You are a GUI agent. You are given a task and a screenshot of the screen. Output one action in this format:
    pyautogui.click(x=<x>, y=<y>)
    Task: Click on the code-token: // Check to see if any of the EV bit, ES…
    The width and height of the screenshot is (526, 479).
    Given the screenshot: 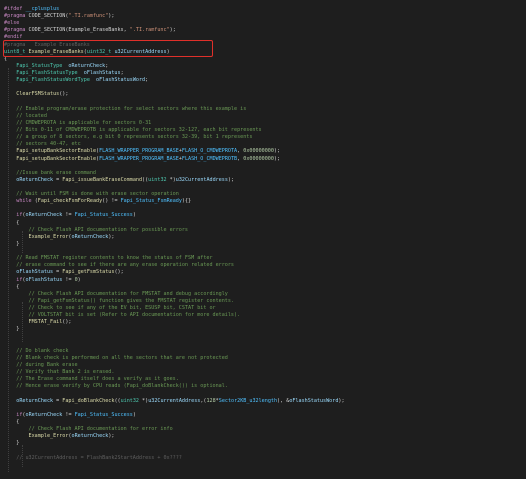 What is the action you would take?
    pyautogui.click(x=110, y=308)
    